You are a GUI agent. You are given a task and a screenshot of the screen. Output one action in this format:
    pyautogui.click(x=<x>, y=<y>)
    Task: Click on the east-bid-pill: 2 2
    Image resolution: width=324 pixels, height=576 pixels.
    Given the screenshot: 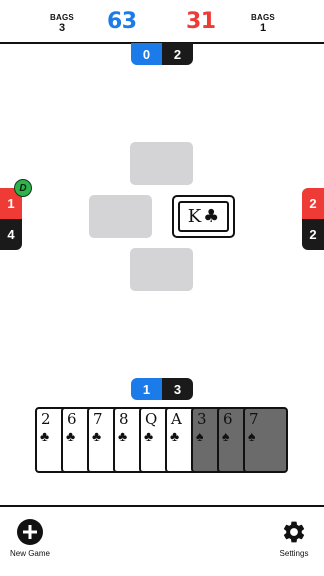 What is the action you would take?
    pyautogui.click(x=313, y=219)
    